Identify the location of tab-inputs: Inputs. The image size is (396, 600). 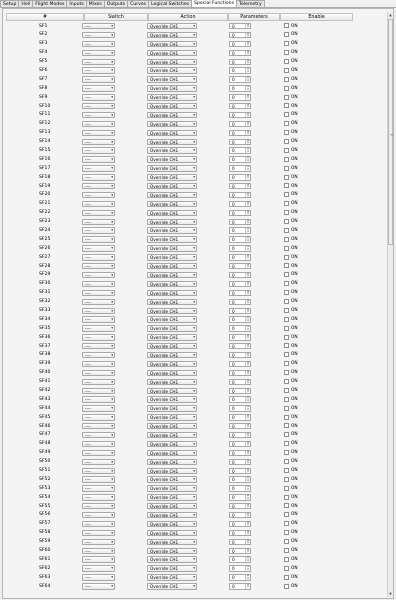
(76, 3).